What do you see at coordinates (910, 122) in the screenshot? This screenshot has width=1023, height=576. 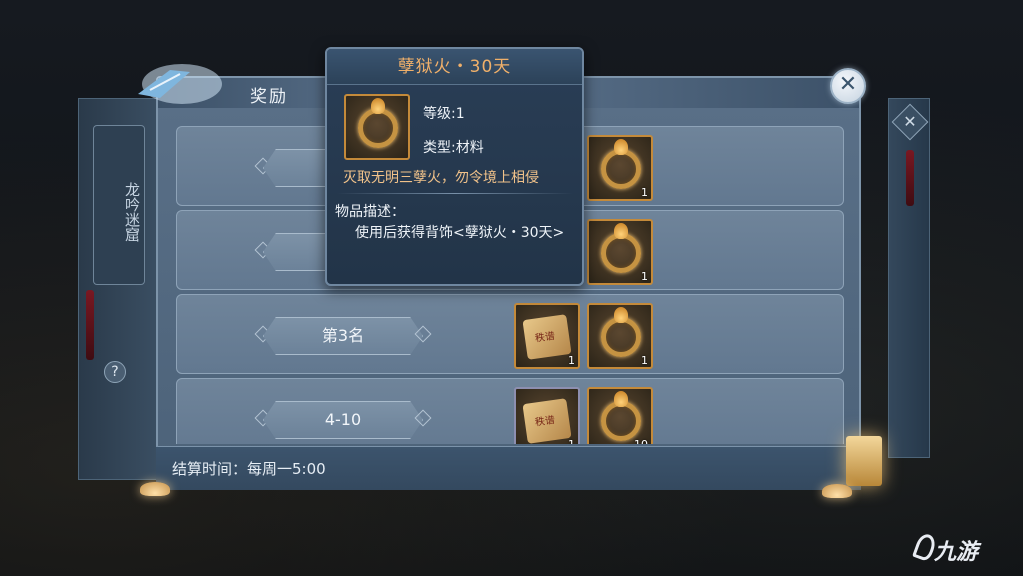 I see `close-diamond-icon: ✕` at bounding box center [910, 122].